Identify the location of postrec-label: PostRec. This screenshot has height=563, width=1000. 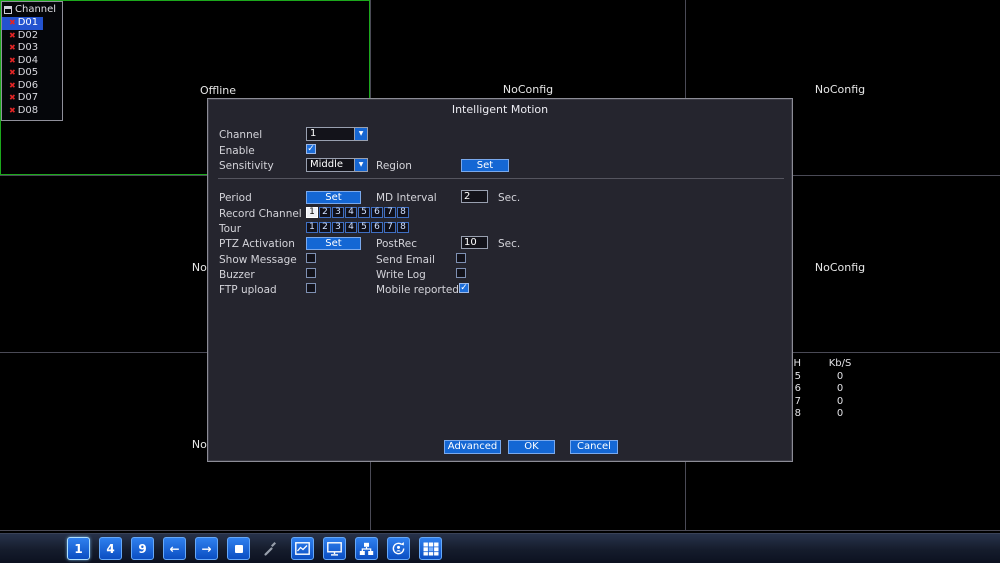
(397, 244).